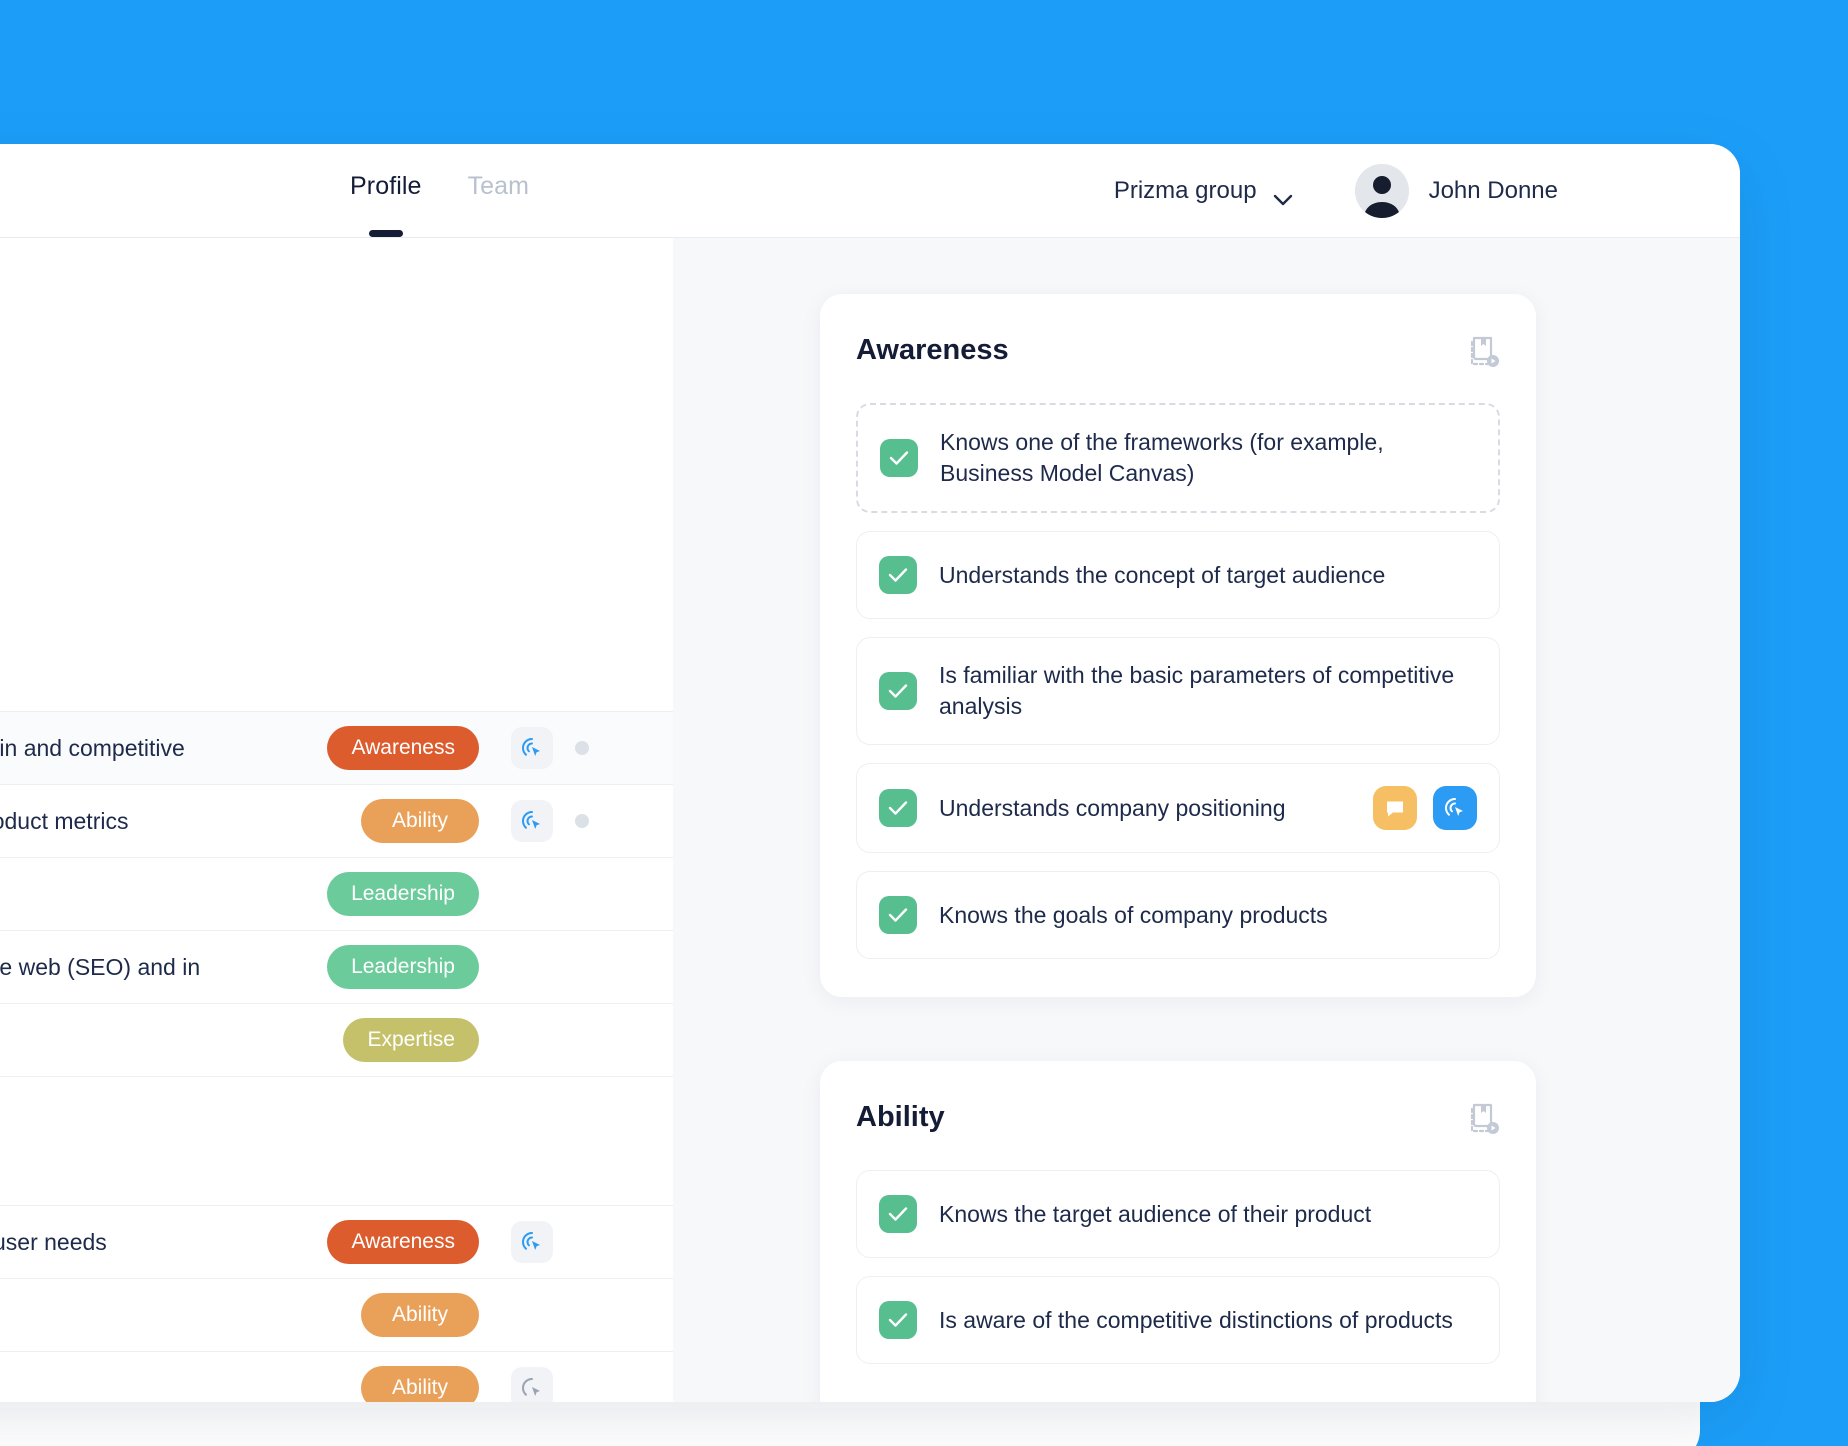 The image size is (1848, 1446). I want to click on tab-profile: Profile, so click(386, 204).